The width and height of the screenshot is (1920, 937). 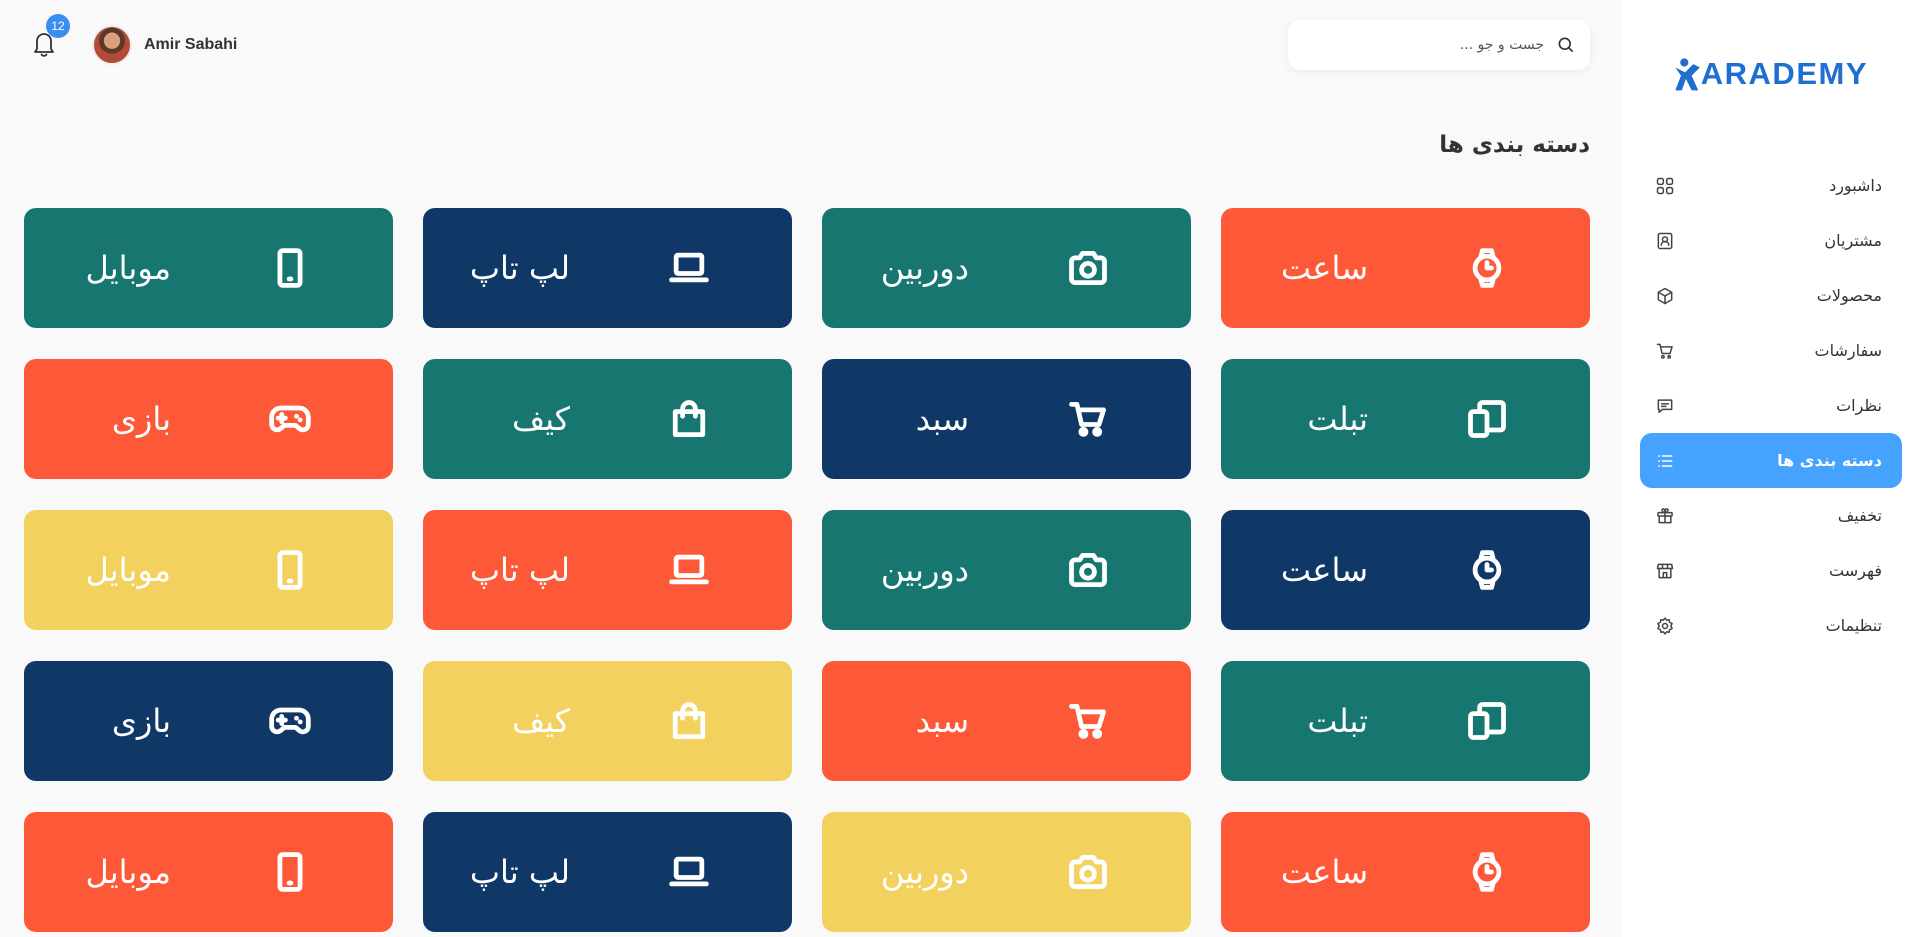 I want to click on dashboard-grid-icon, so click(x=1665, y=186).